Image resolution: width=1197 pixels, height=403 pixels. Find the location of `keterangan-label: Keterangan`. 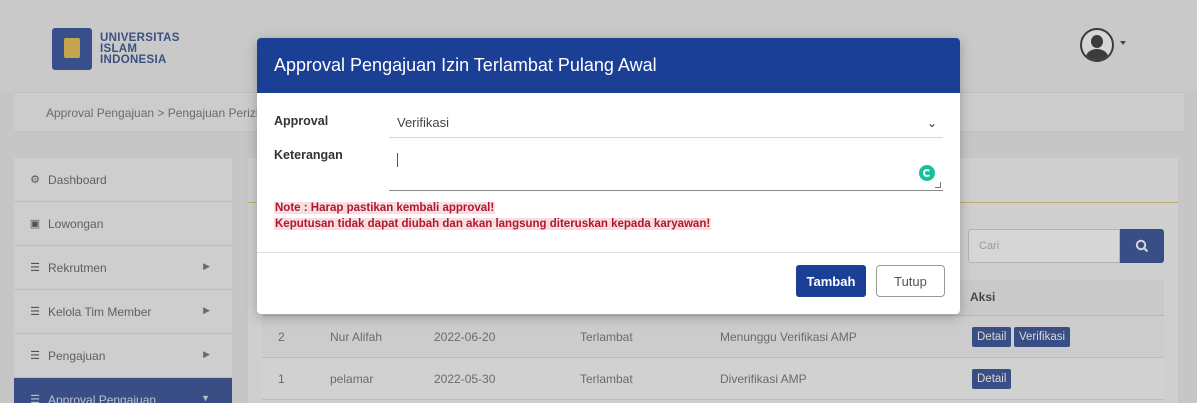

keterangan-label: Keterangan is located at coordinates (308, 155).